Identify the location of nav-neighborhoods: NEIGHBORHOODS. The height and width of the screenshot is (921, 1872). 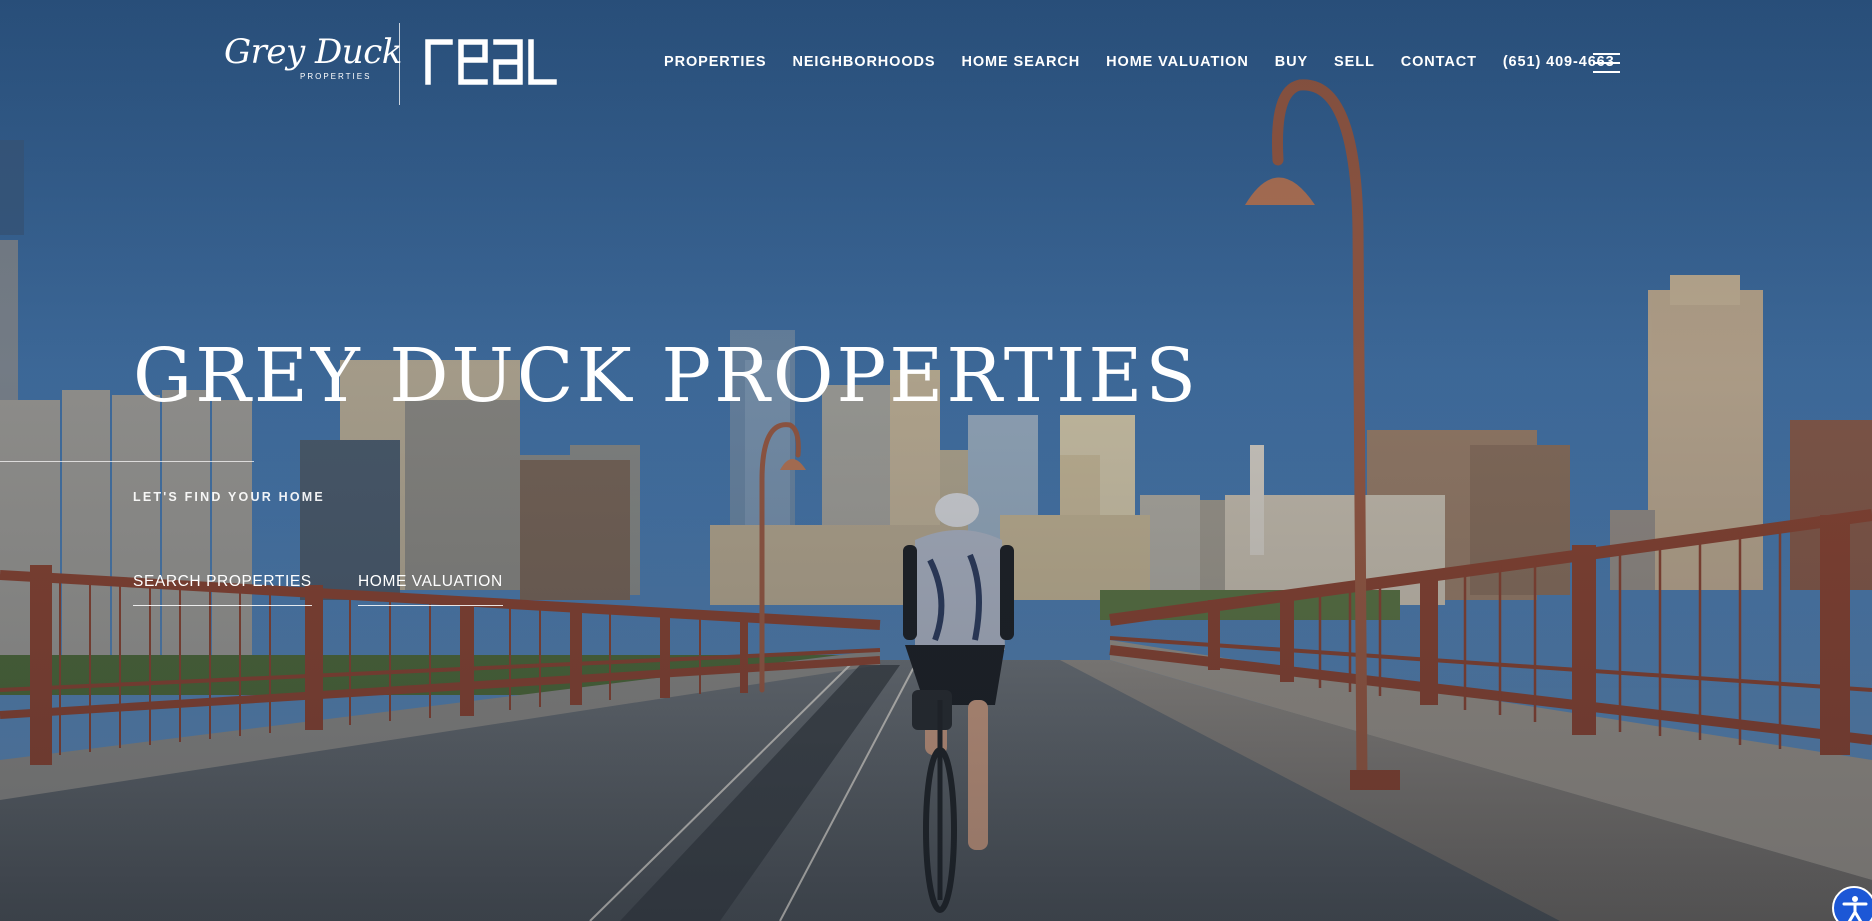
(863, 62).